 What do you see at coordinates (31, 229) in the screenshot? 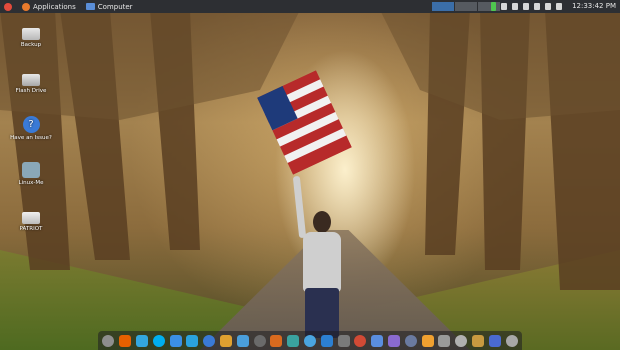
I see `desktop-icon-label: PATRIOT` at bounding box center [31, 229].